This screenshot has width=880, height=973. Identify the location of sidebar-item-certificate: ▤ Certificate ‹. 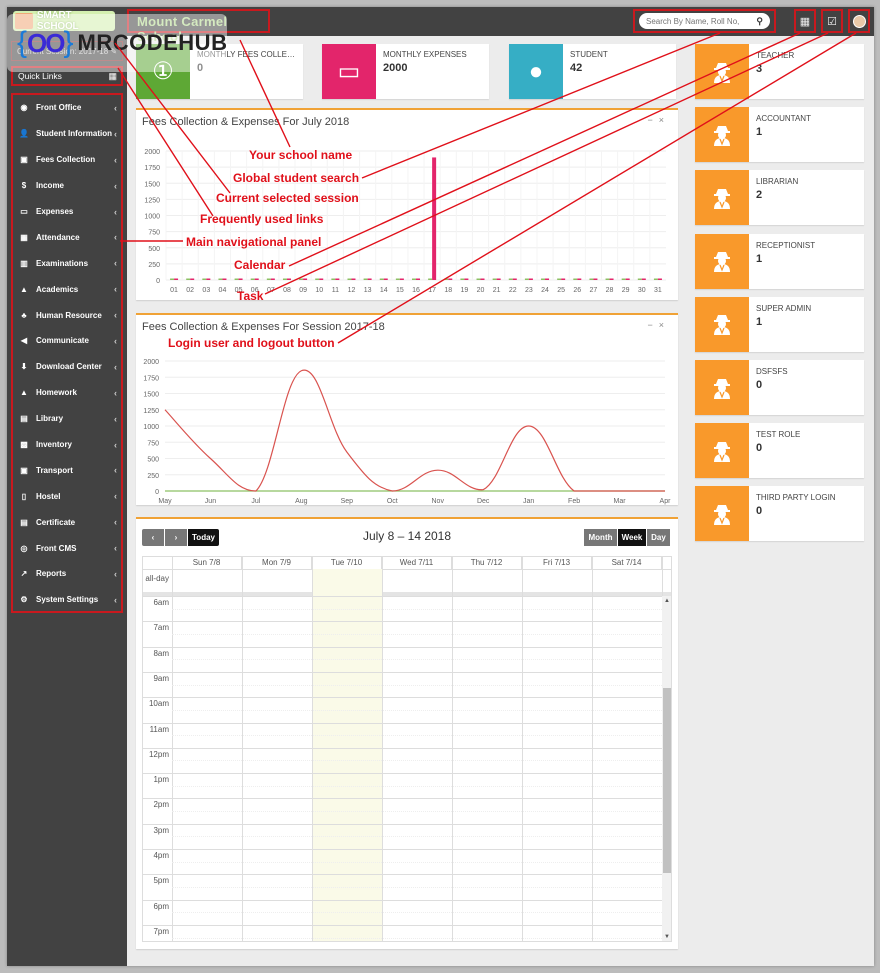
(67, 522).